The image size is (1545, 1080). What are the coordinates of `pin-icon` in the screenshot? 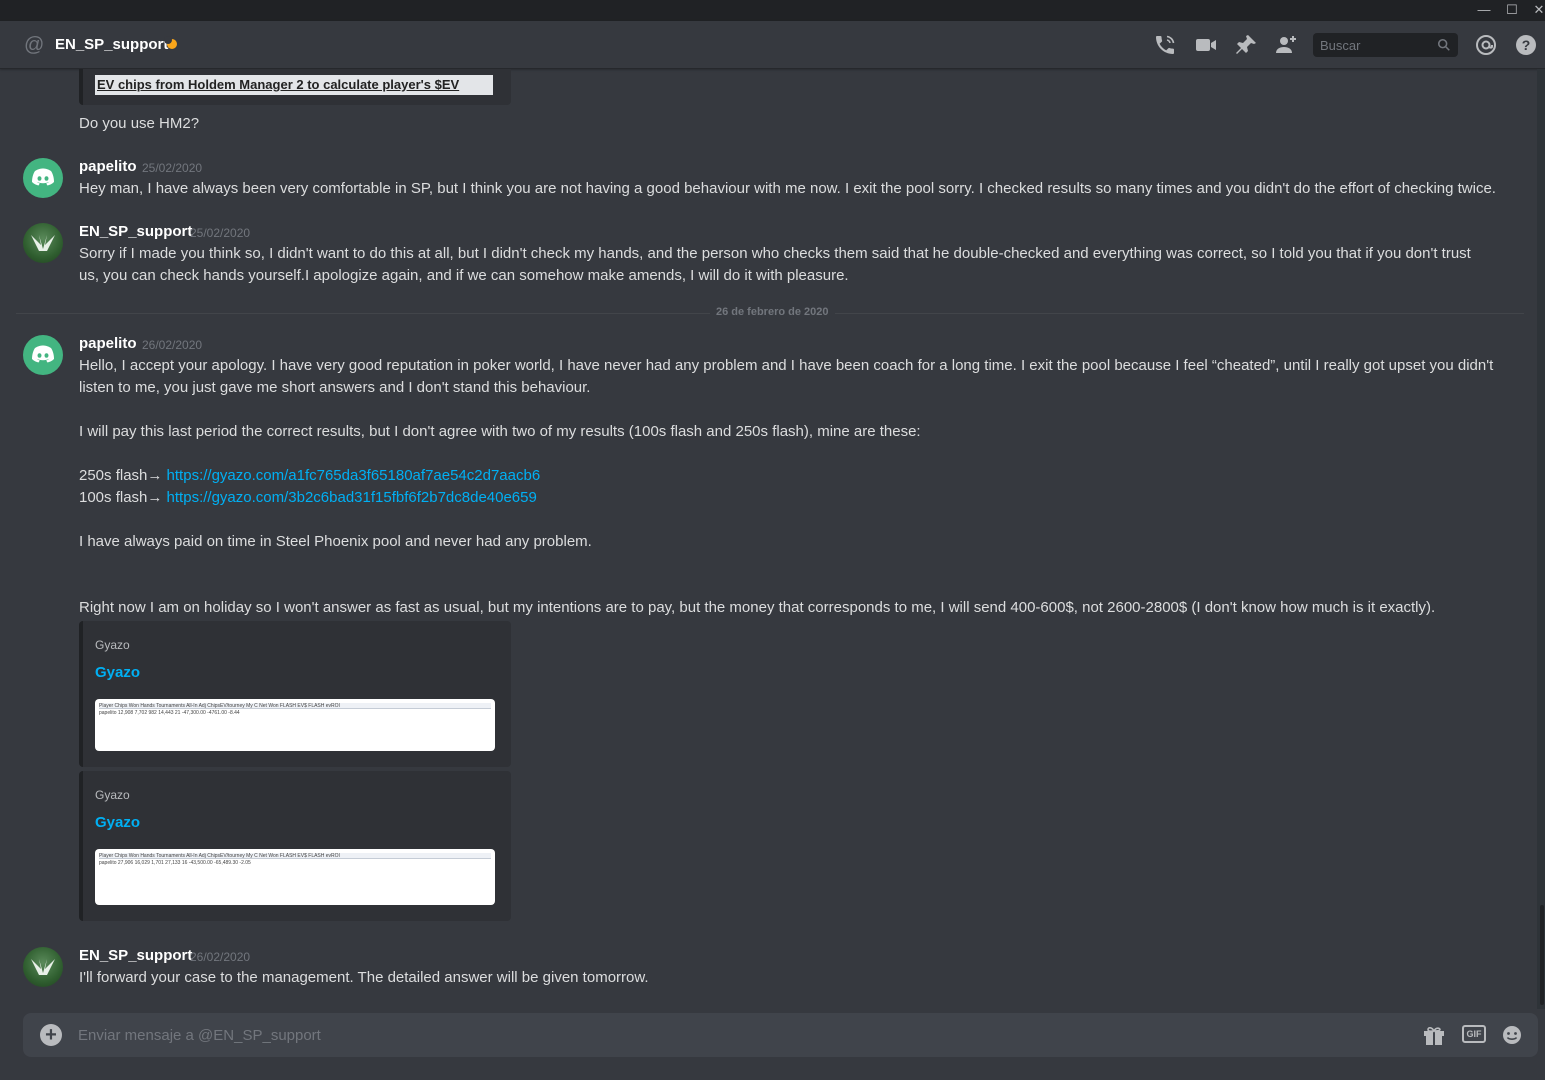 It's located at (1246, 45).